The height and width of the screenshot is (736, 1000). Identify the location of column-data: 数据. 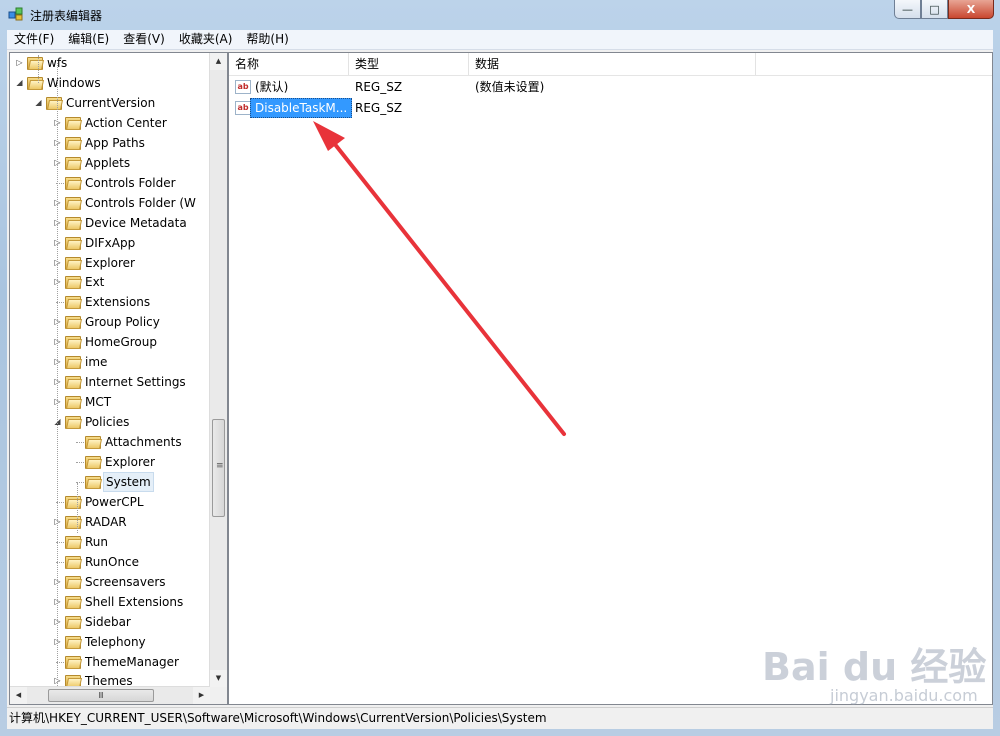
(612, 64).